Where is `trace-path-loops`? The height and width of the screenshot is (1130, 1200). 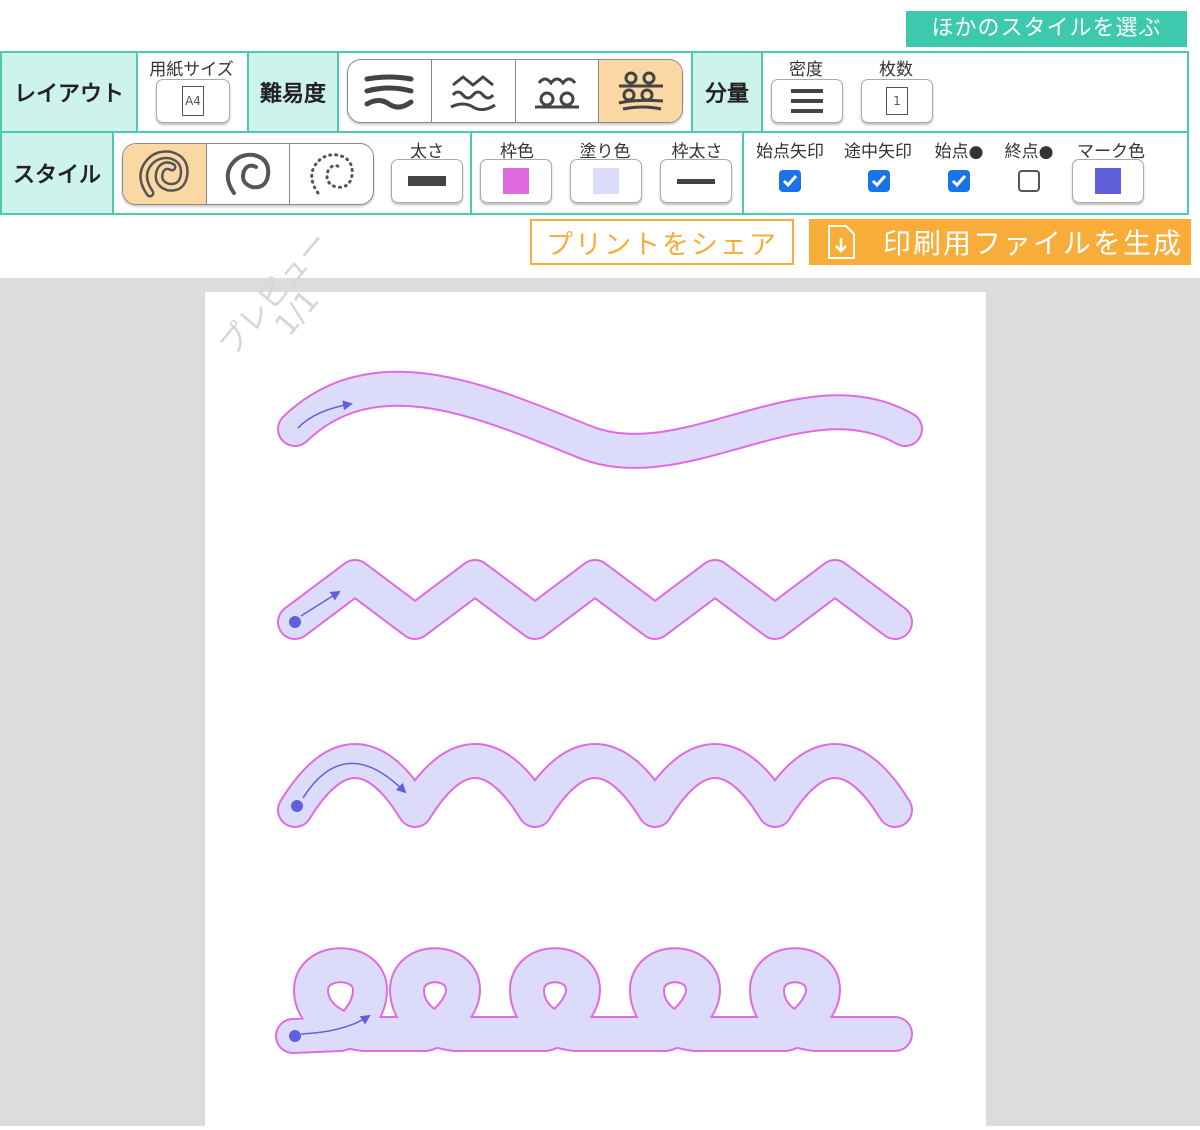
trace-path-loops is located at coordinates (594, 1000).